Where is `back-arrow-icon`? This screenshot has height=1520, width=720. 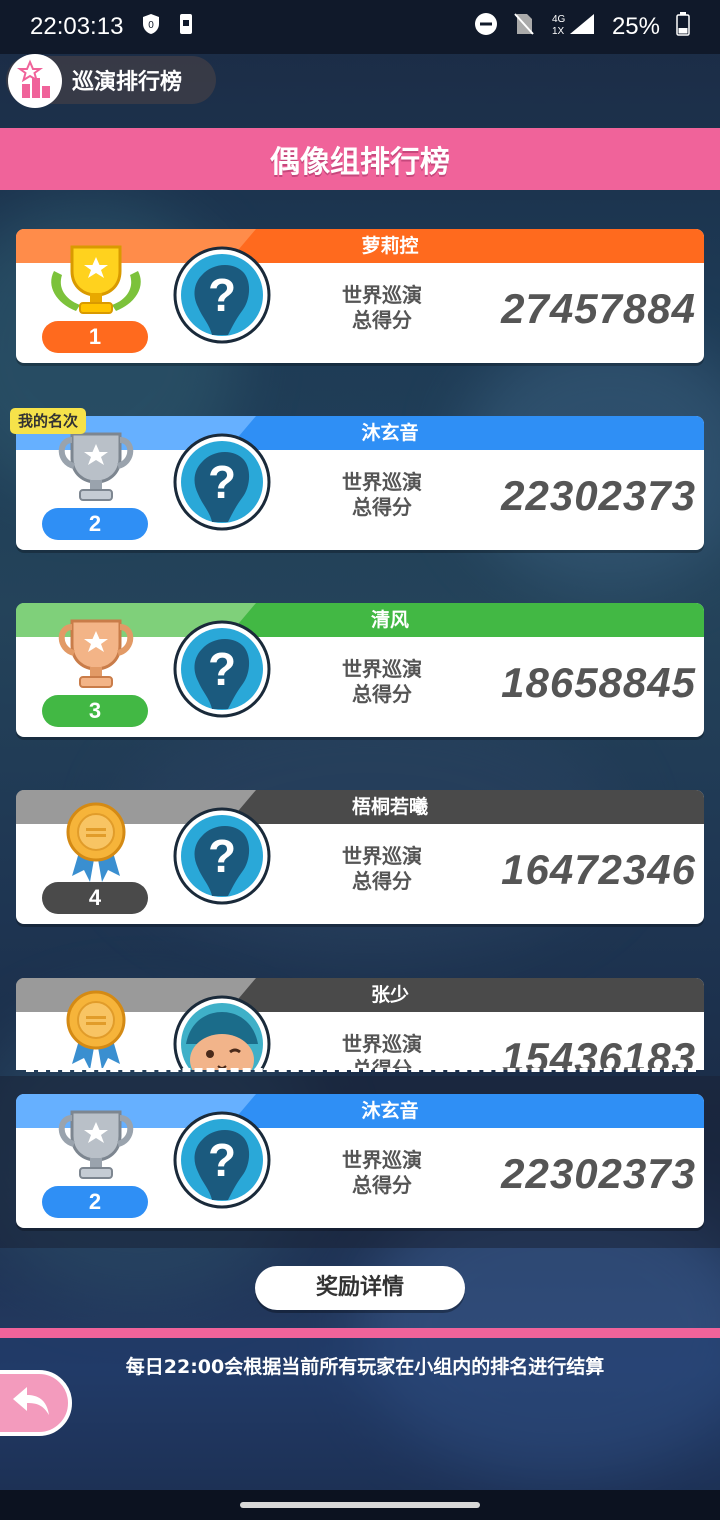 back-arrow-icon is located at coordinates (31, 1403).